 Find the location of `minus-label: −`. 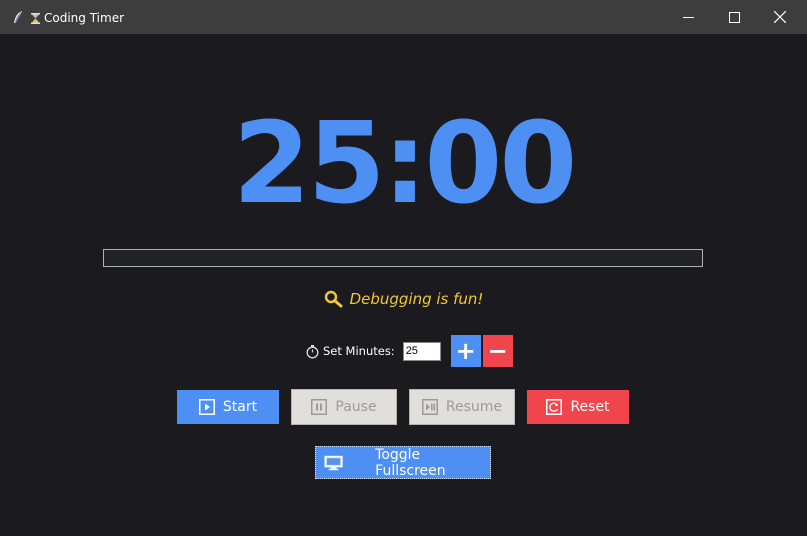

minus-label: − is located at coordinates (497, 351).